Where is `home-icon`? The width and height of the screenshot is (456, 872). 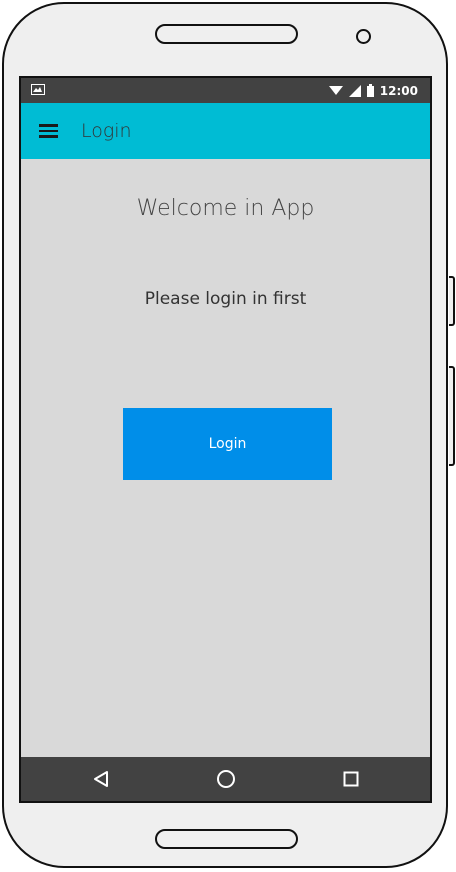 home-icon is located at coordinates (226, 779).